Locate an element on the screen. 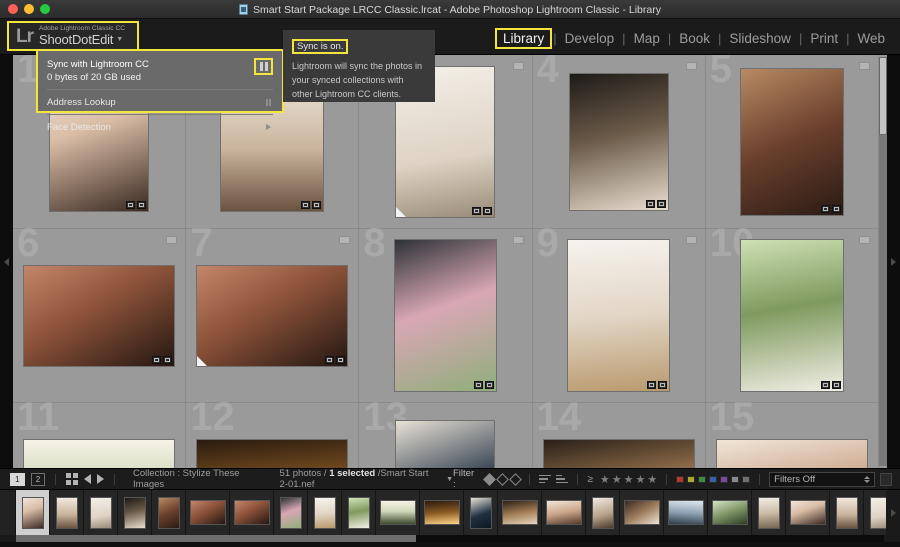 This screenshot has width=900, height=547. grid-view-button: 1 is located at coordinates (17, 479).